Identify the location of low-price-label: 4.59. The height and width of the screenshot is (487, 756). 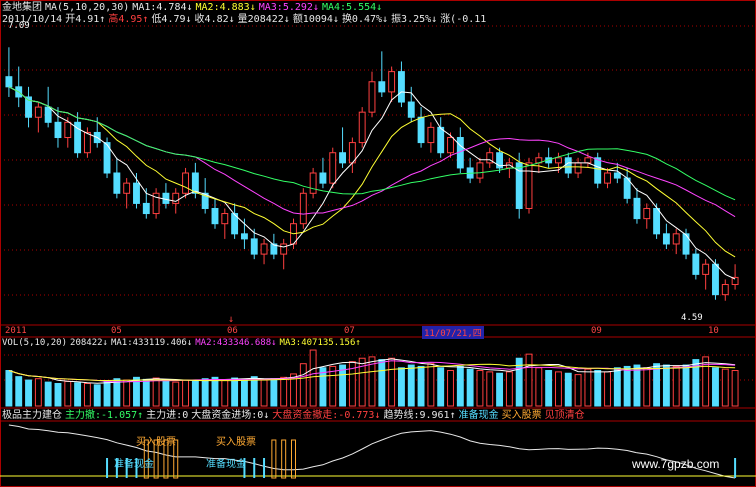
(692, 318).